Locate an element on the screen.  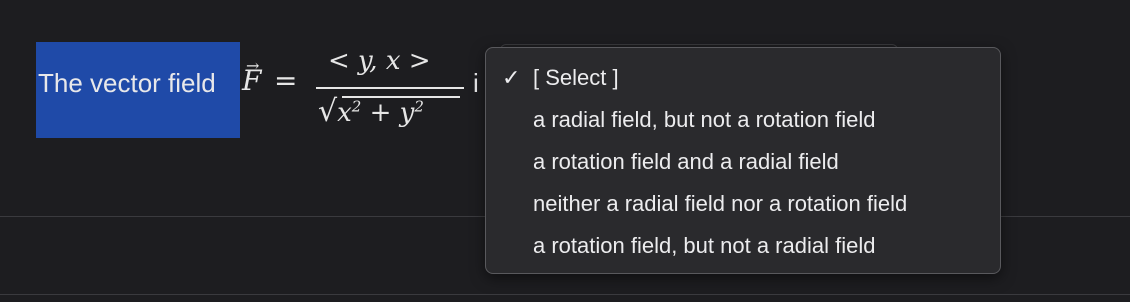
dropdown-option-rotation-not-radial: a rotation field, but not a radial field is located at coordinates (743, 246).